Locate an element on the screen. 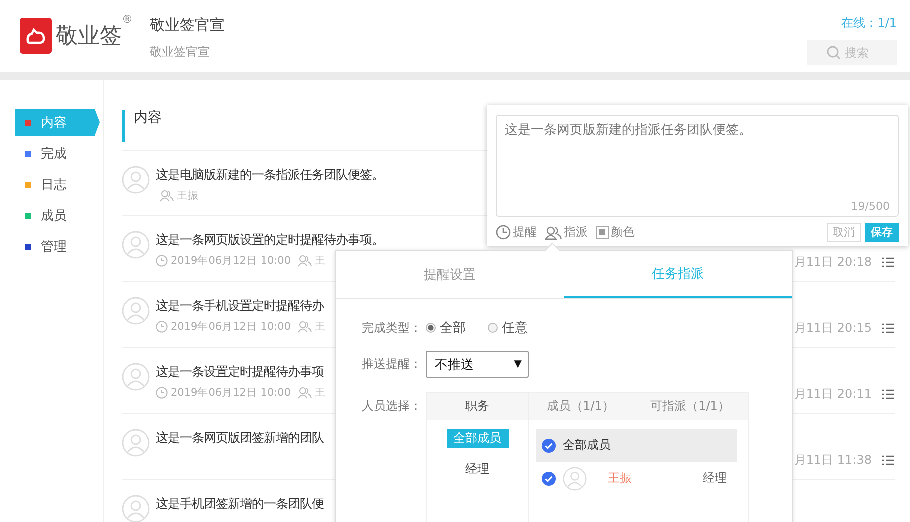 This screenshot has width=910, height=522. push-select: 不推送 ▼ is located at coordinates (477, 364).